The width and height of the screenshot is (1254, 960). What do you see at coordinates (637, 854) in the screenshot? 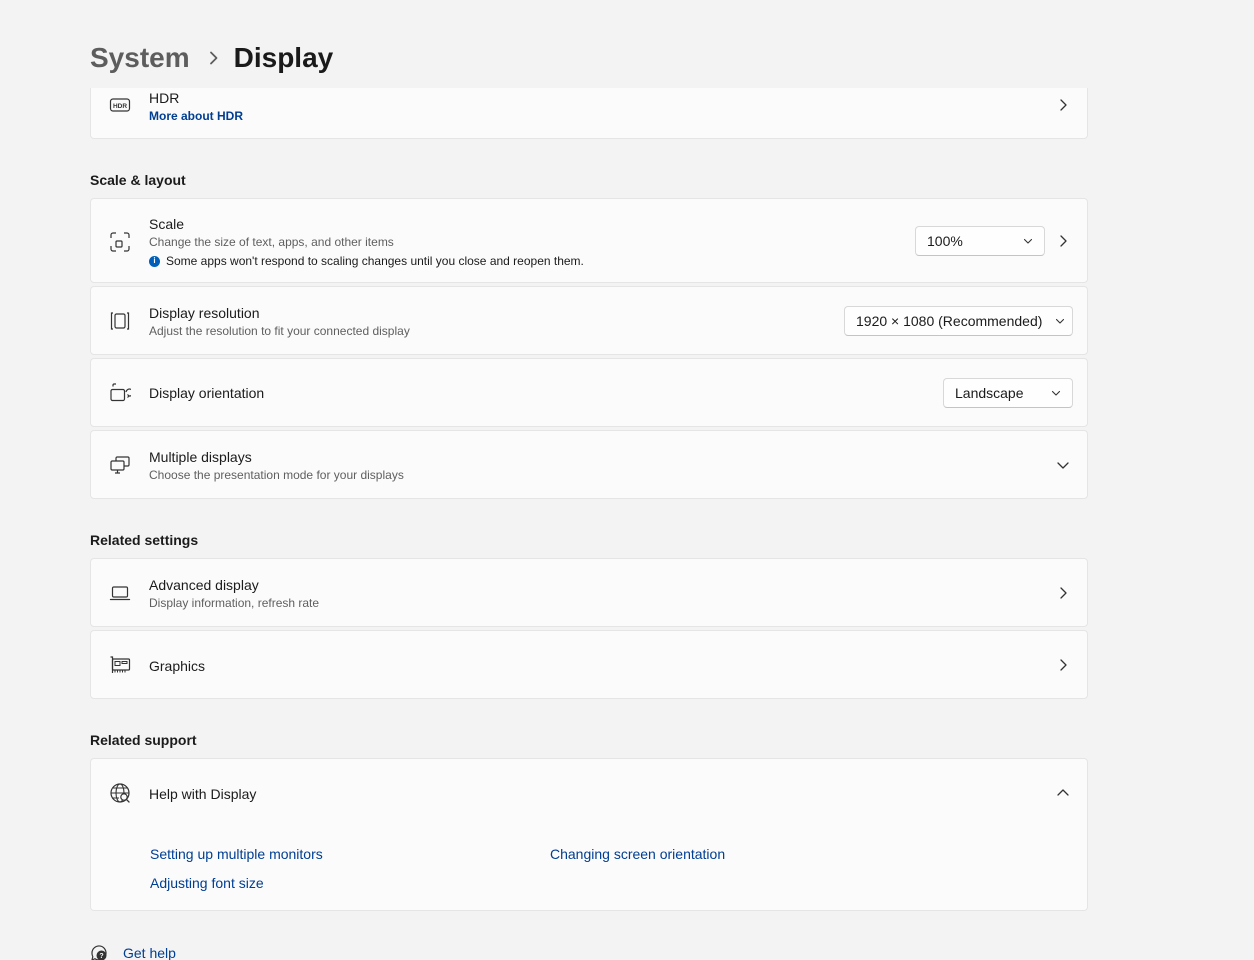
I see `link-changing-screen-orientation: Changing screen orientation` at bounding box center [637, 854].